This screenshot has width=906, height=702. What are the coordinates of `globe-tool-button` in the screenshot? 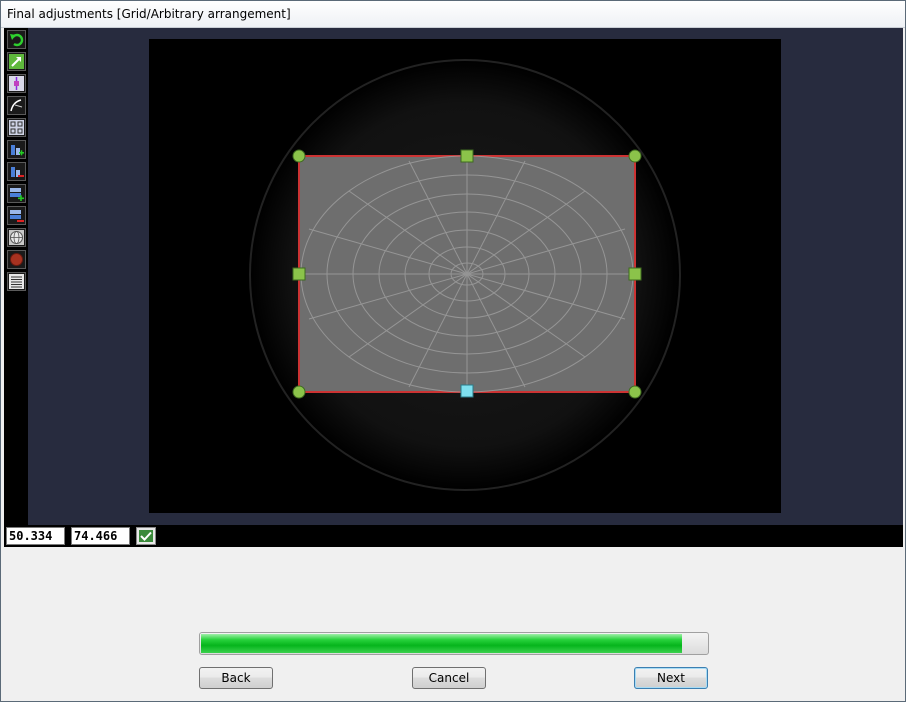 It's located at (16, 237).